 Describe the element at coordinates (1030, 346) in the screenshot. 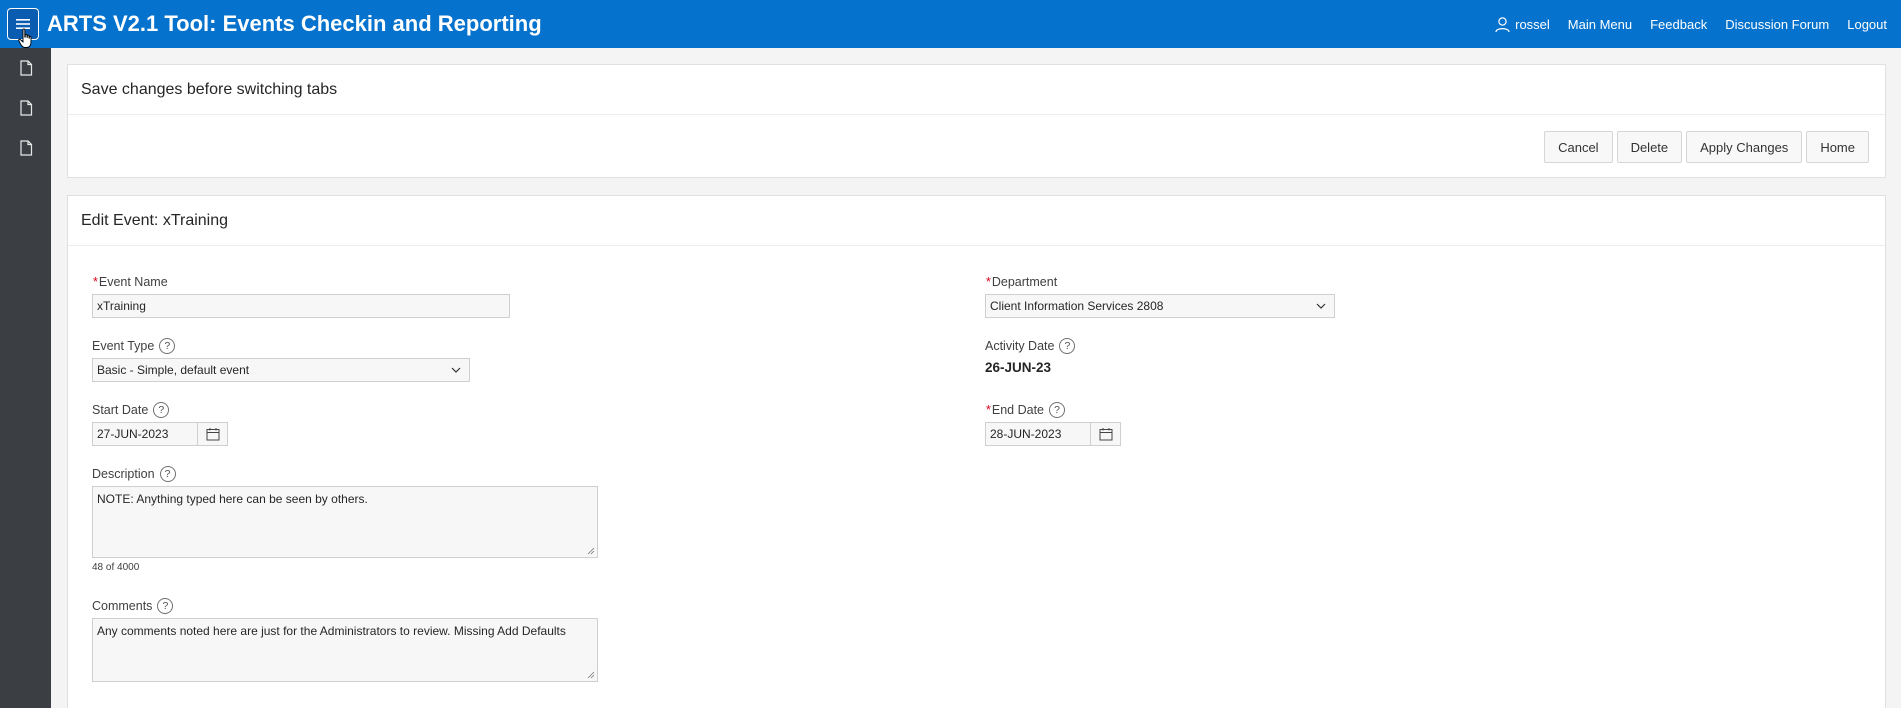

I see `activity-date-label: Activity Date?` at that location.